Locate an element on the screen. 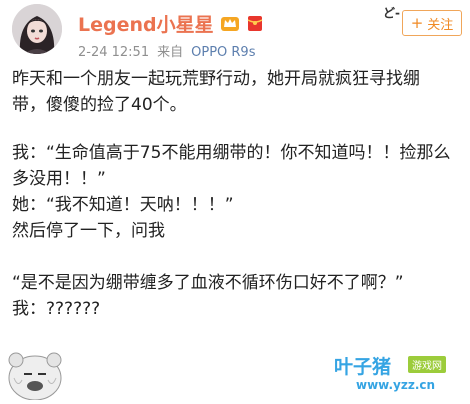  follow-label: 关注 is located at coordinates (440, 25).